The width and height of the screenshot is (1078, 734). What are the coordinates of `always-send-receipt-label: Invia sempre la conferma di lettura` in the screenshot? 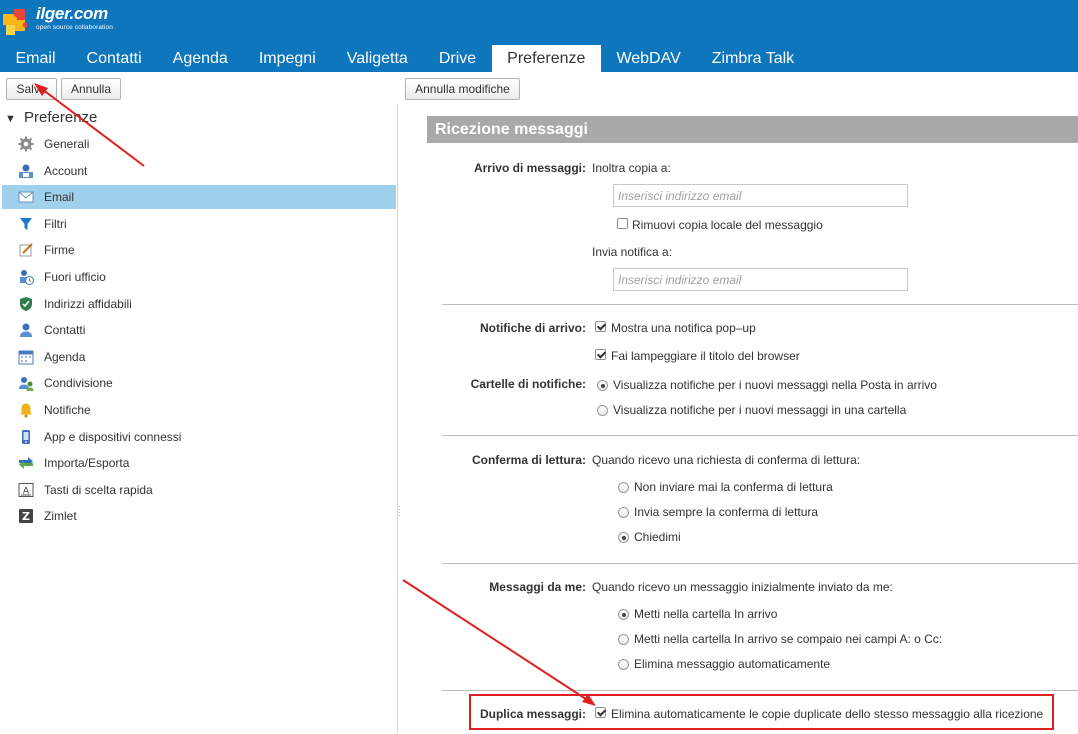 It's located at (726, 512).